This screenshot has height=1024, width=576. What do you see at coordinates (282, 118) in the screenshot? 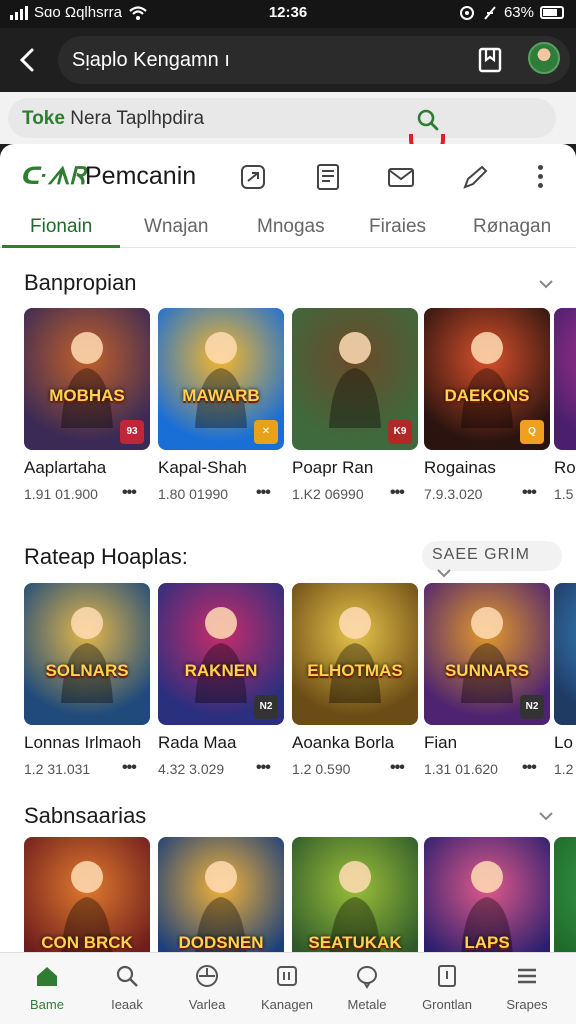
I see `search-input: Toke Nera Taplhpdira` at bounding box center [282, 118].